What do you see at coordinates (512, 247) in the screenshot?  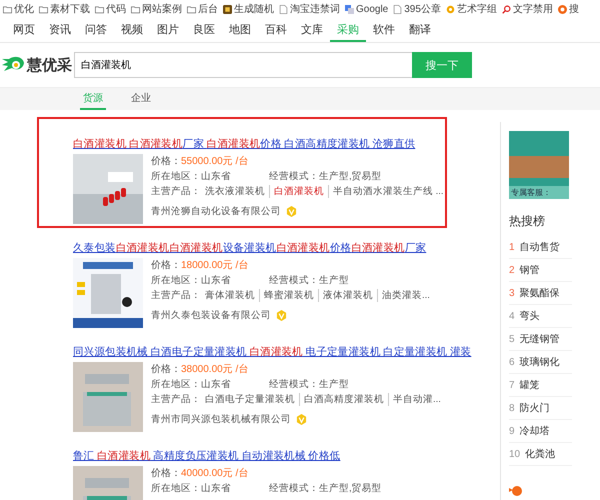 I see `rank-number: 1` at bounding box center [512, 247].